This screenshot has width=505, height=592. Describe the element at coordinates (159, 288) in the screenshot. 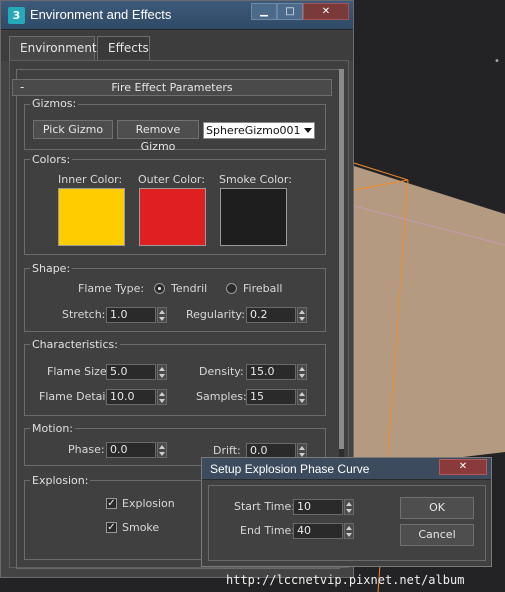

I see `tendril-radio` at that location.